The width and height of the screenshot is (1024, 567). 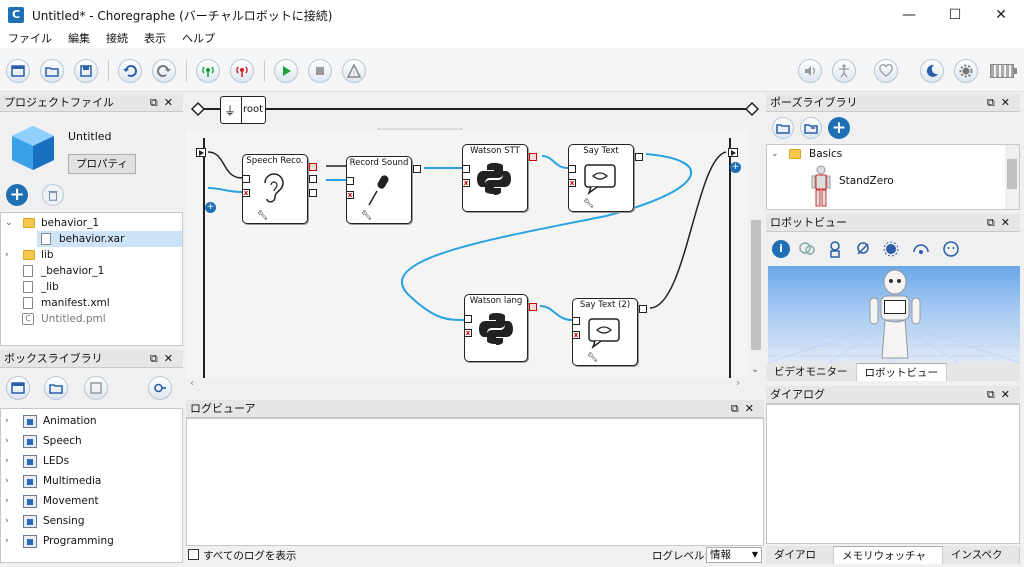 I want to click on properties-button: プロパティ, so click(x=102, y=164).